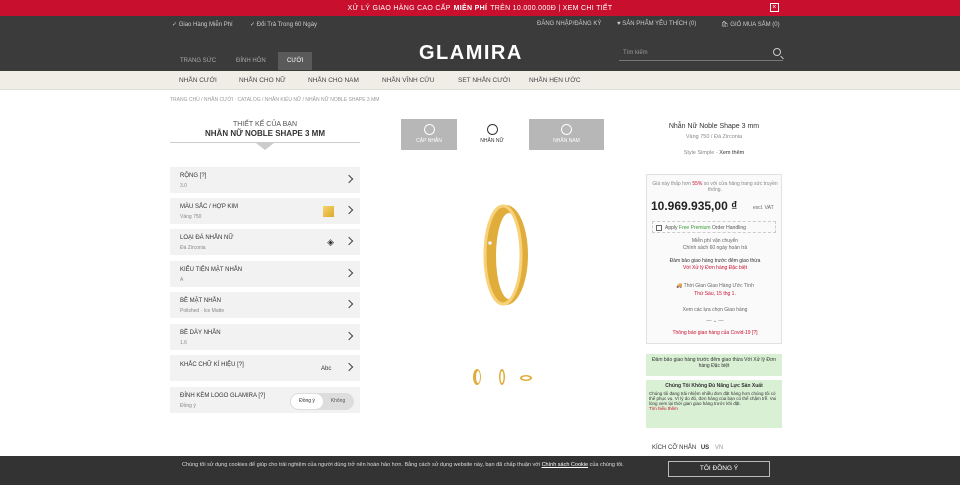 Image resolution: width=960 pixels, height=485 pixels. What do you see at coordinates (555, 80) in the screenshot?
I see `subnav-promise-rings: NHẪN HẸN ƯỚC` at bounding box center [555, 80].